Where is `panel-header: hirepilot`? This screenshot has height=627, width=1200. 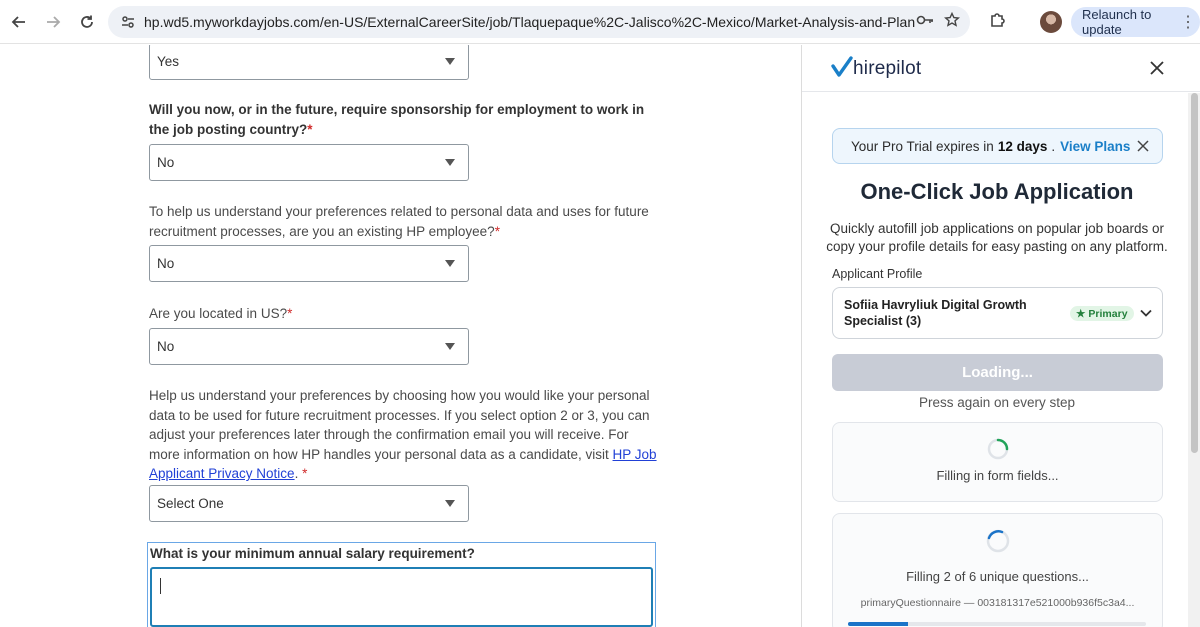 panel-header: hirepilot is located at coordinates (1001, 68).